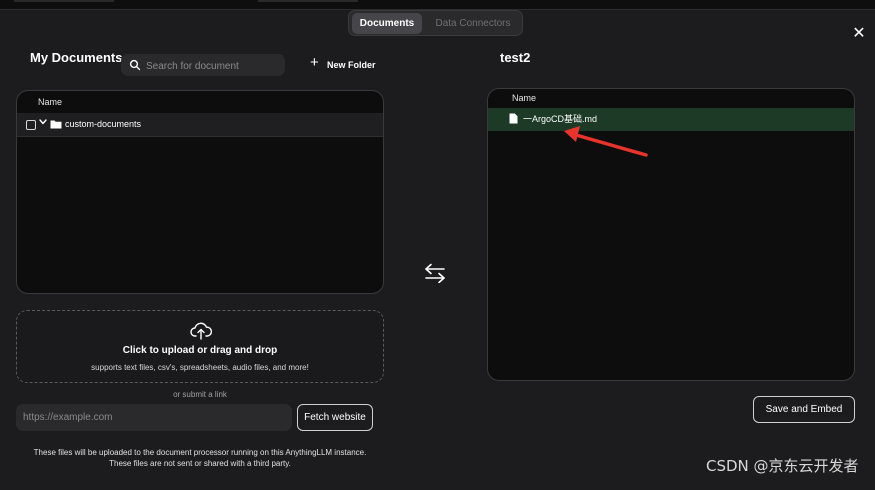  Describe the element at coordinates (200, 350) in the screenshot. I see `upload-main-text: Click to upload or drag and drop` at that location.